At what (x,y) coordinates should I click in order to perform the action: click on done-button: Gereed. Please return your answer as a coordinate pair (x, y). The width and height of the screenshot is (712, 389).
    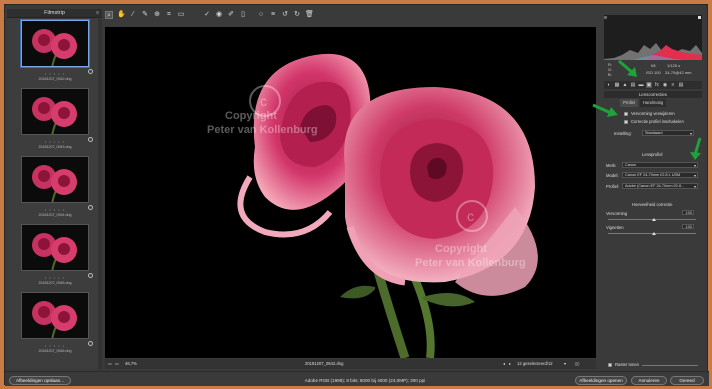
    Looking at the image, I should click on (687, 380).